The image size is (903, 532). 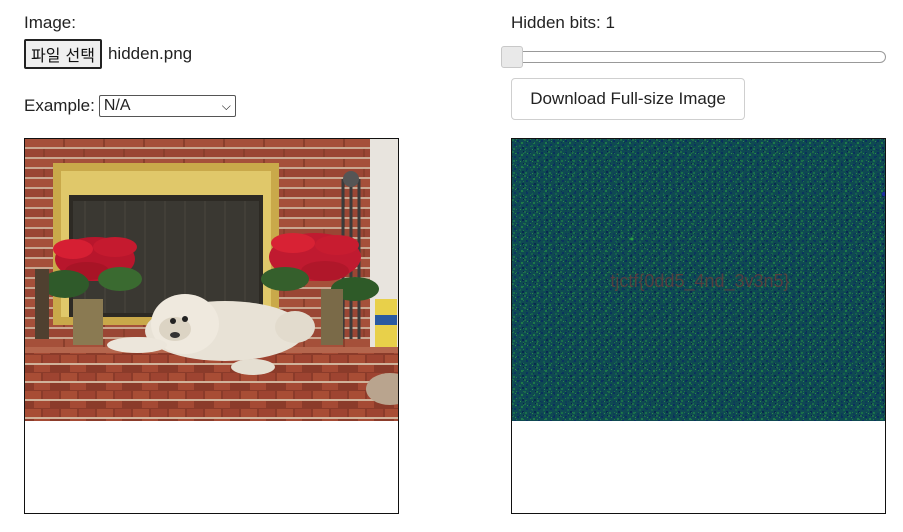 I want to click on hidden-flag-text: tjctf{0dd5_4nd_3v3n5}, so click(x=699, y=281).